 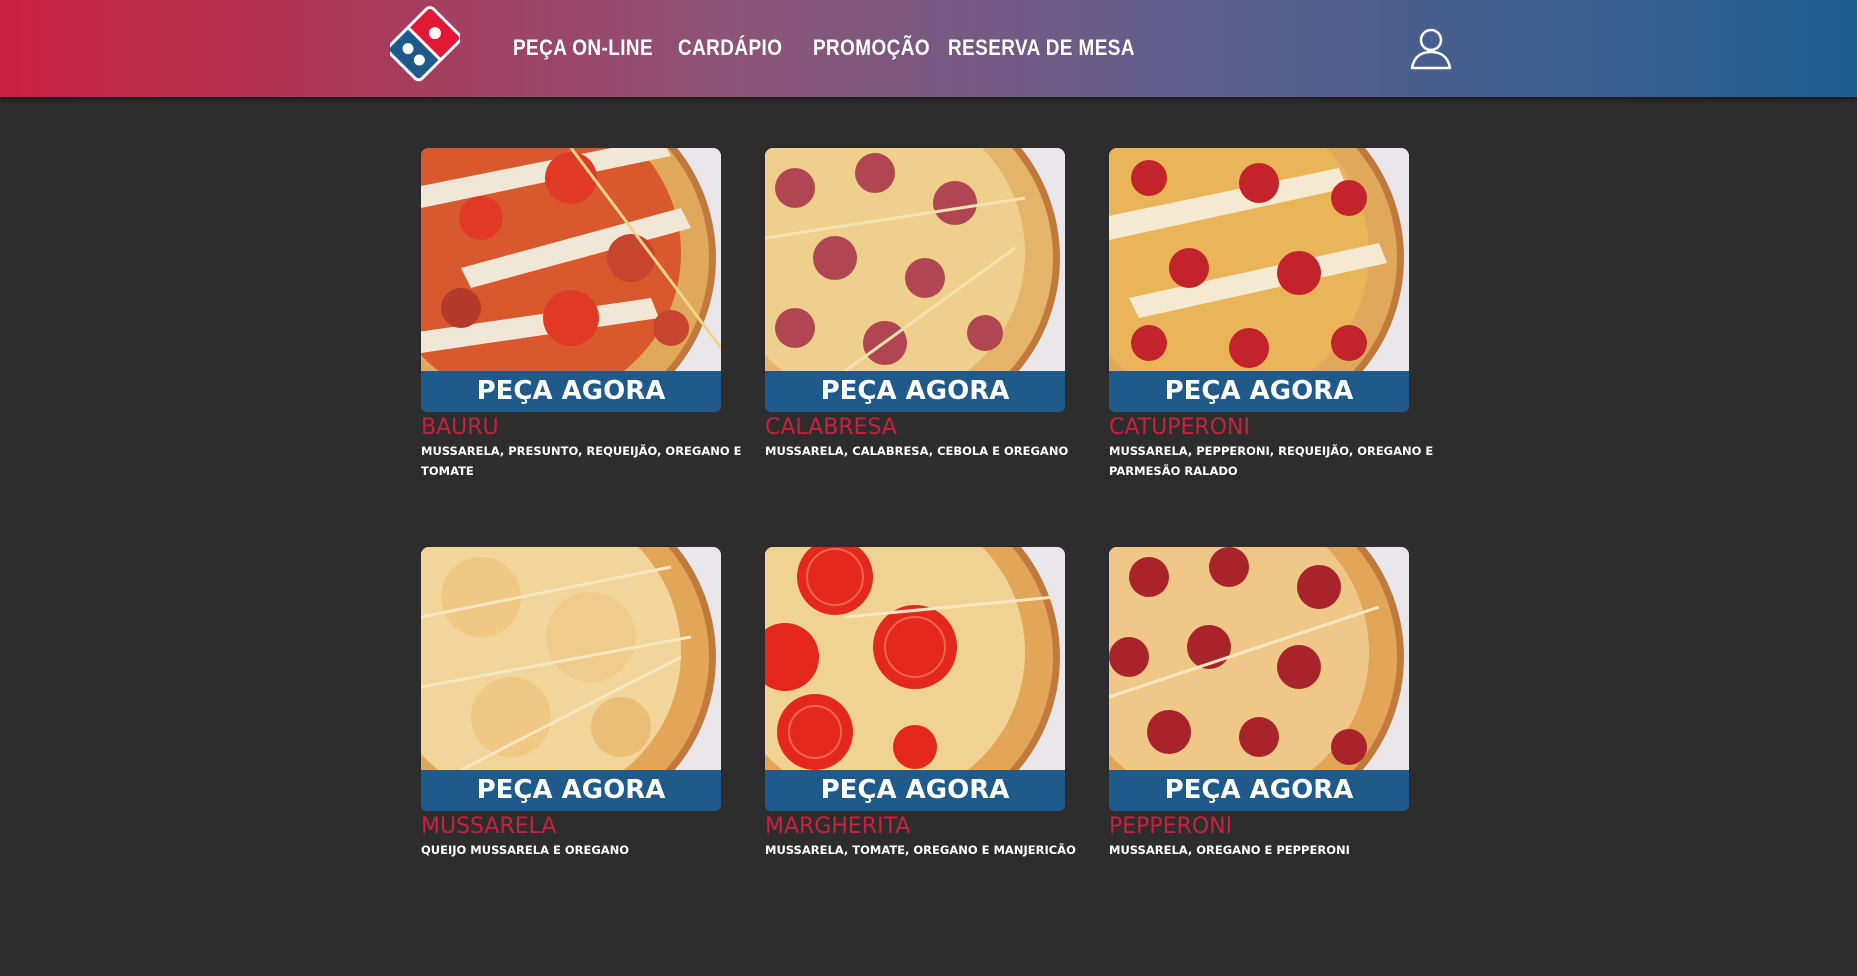 I want to click on product-description: MUSSARELA, OREGANO E PEPPERONI, so click(x=1229, y=850).